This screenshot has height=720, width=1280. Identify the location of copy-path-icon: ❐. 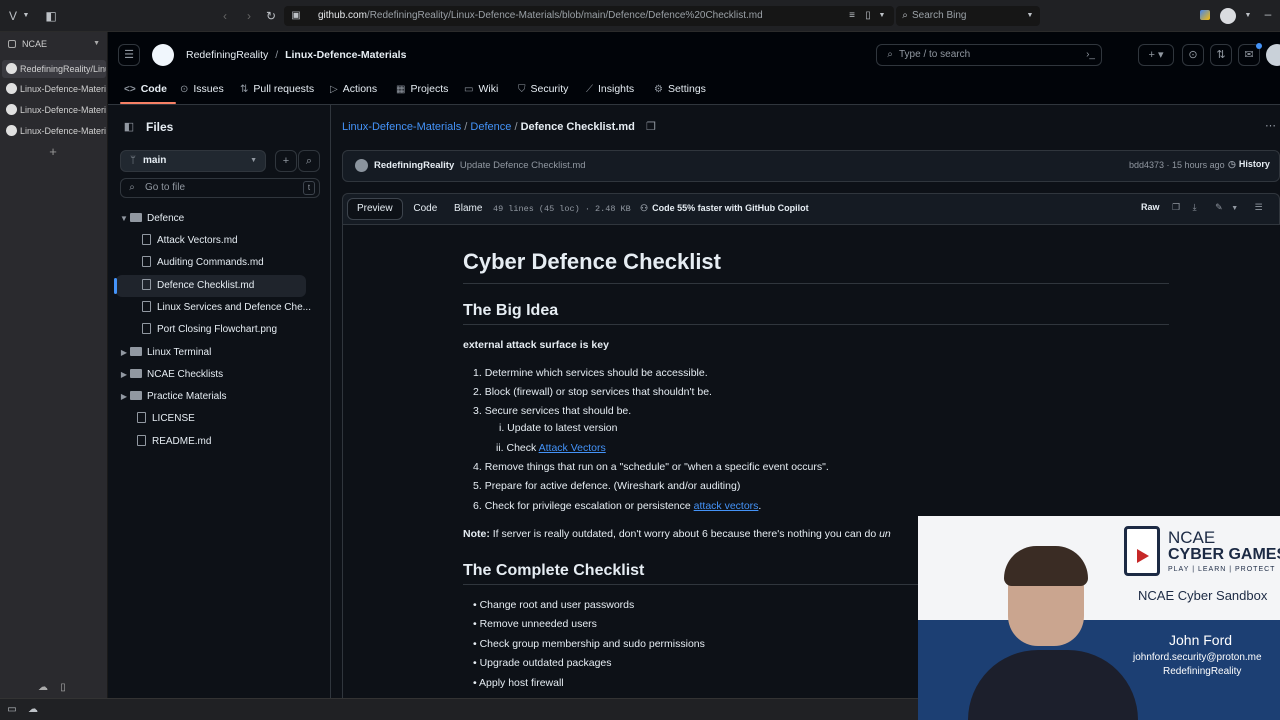
(651, 127).